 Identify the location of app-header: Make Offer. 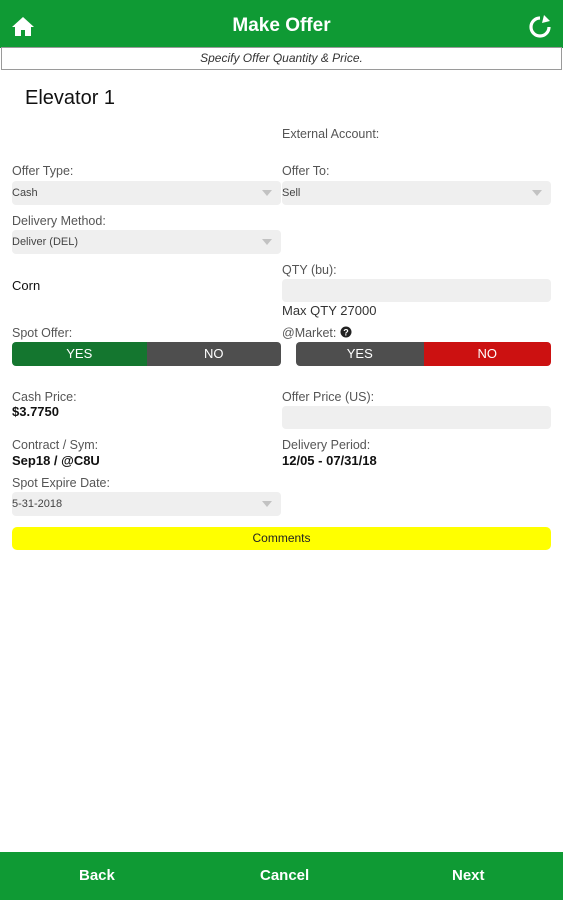
(281, 24).